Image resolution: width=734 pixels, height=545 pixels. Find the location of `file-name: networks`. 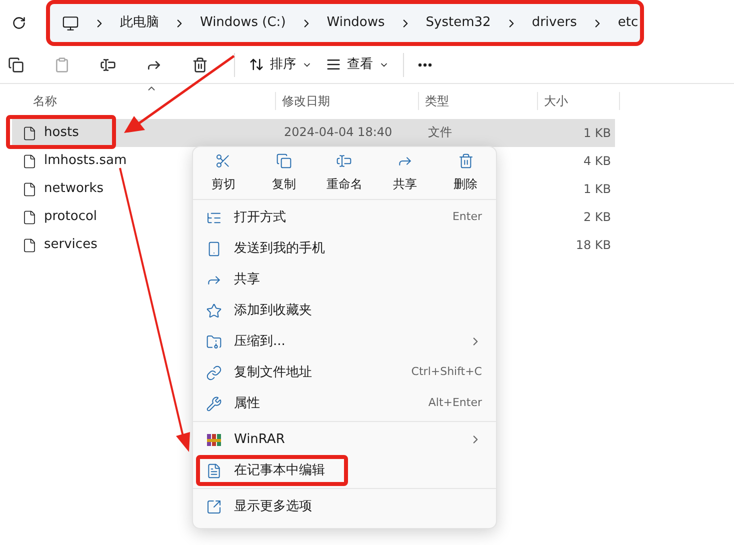

file-name: networks is located at coordinates (74, 188).